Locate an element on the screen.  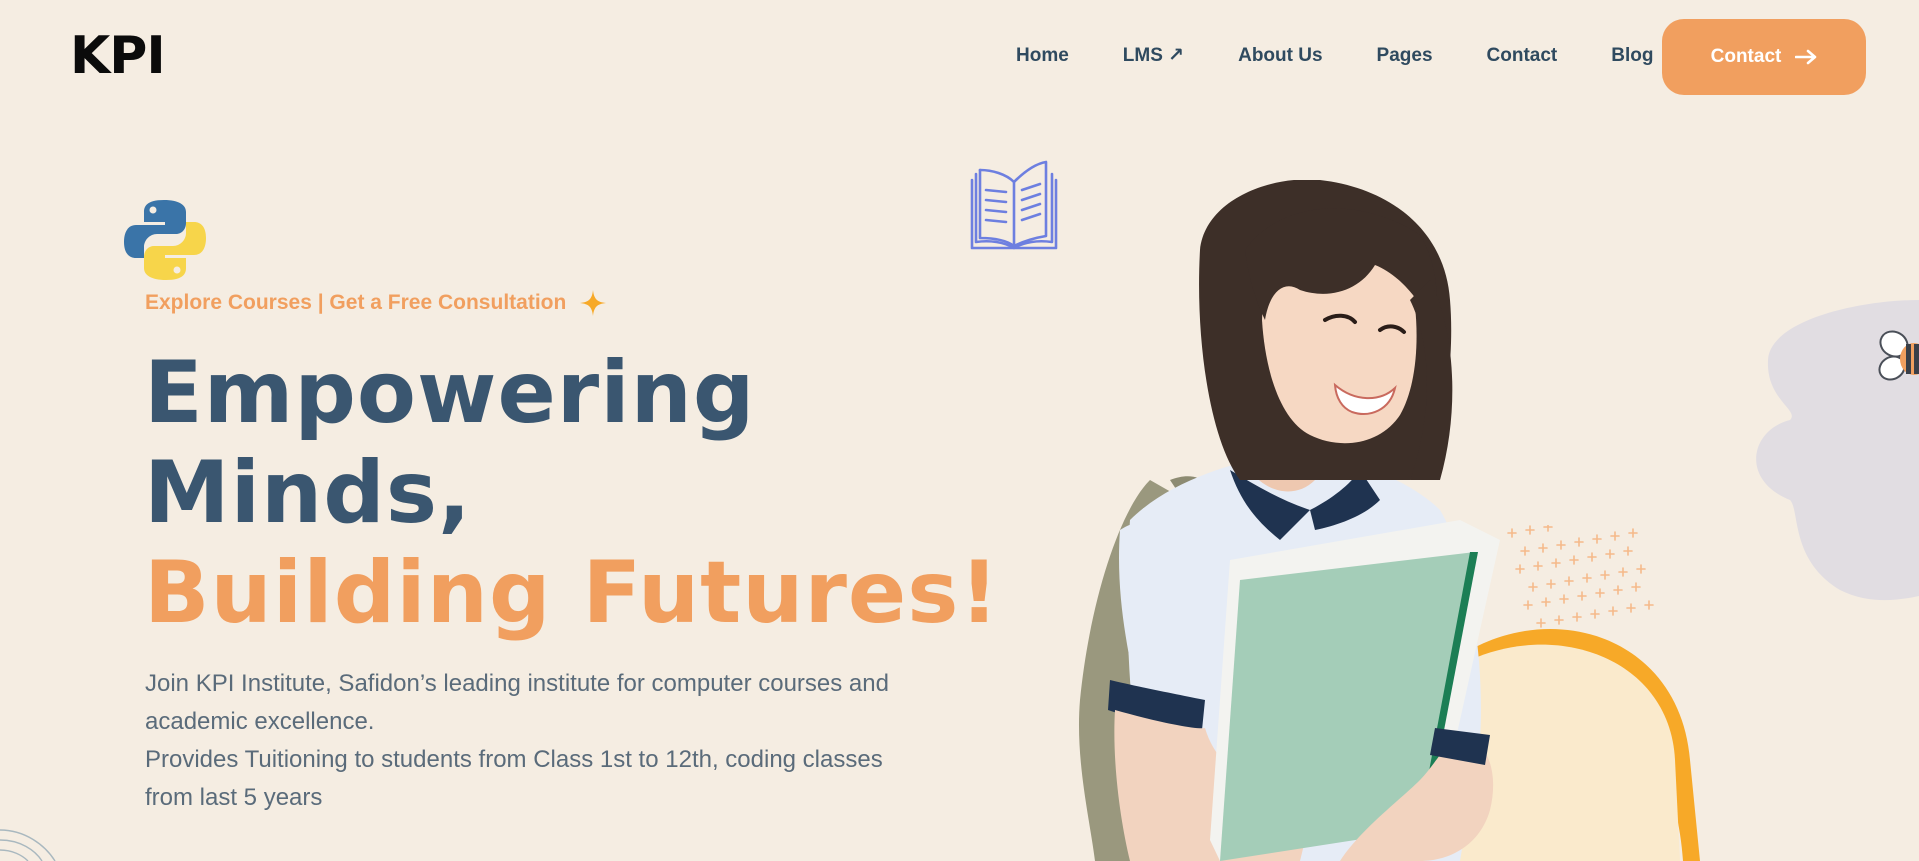
nav-contact: Contact is located at coordinates (1522, 56).